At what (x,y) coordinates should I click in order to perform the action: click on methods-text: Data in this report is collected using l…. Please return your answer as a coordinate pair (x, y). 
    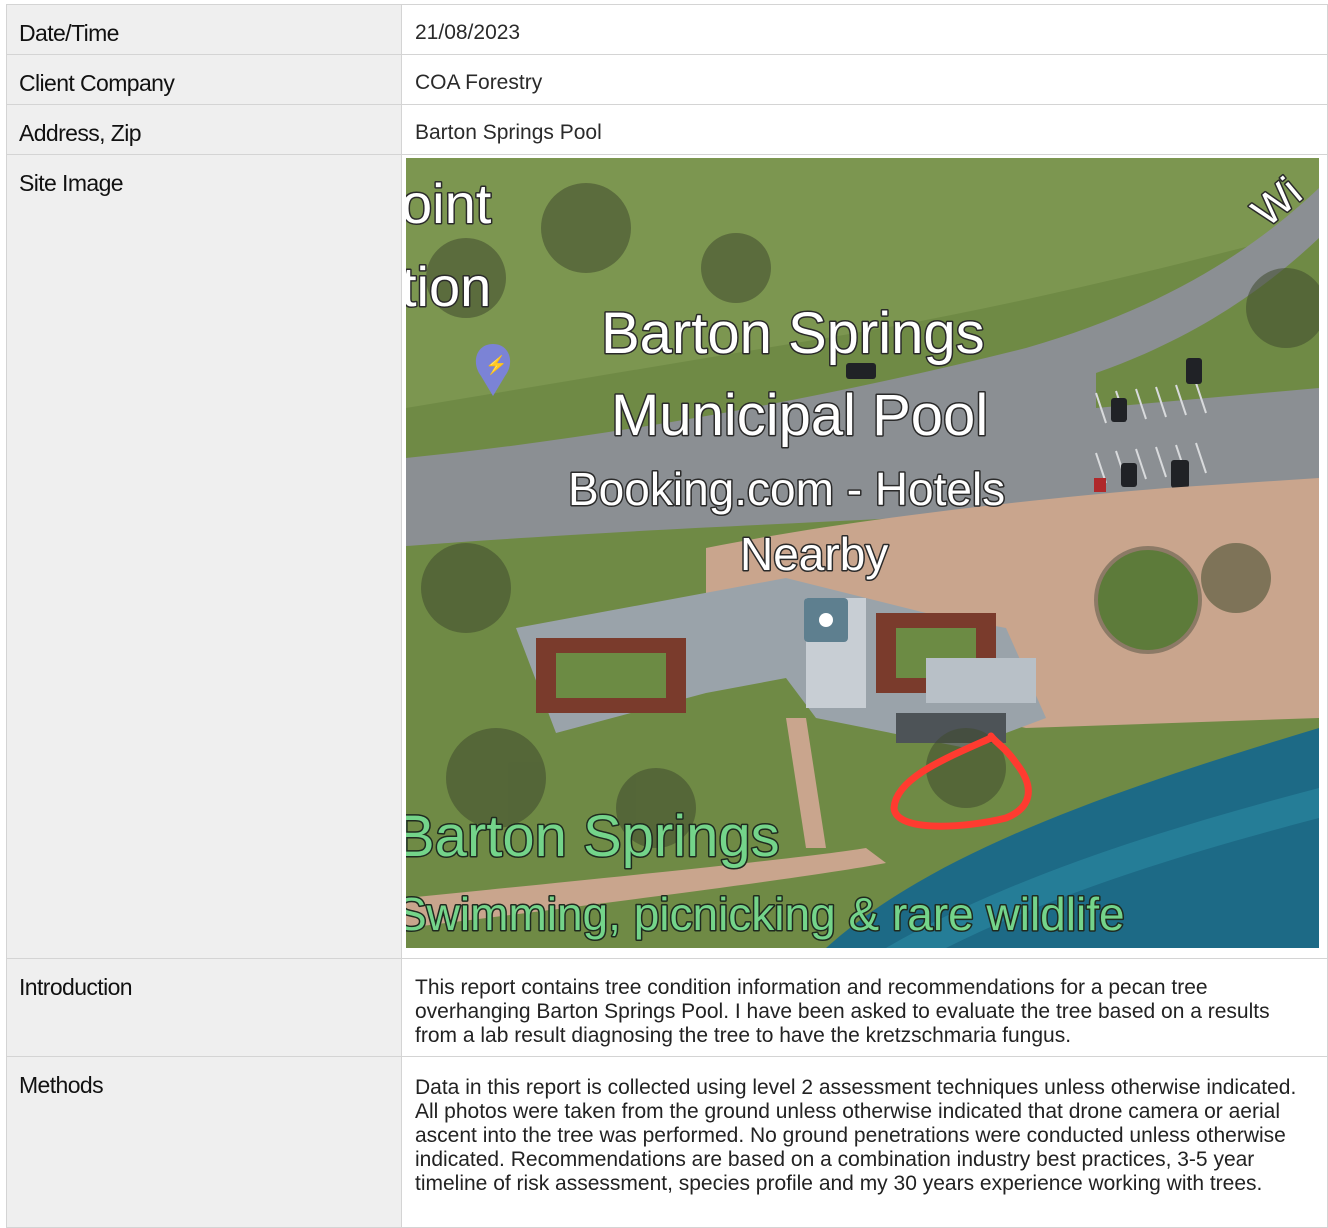
    Looking at the image, I should click on (856, 1135).